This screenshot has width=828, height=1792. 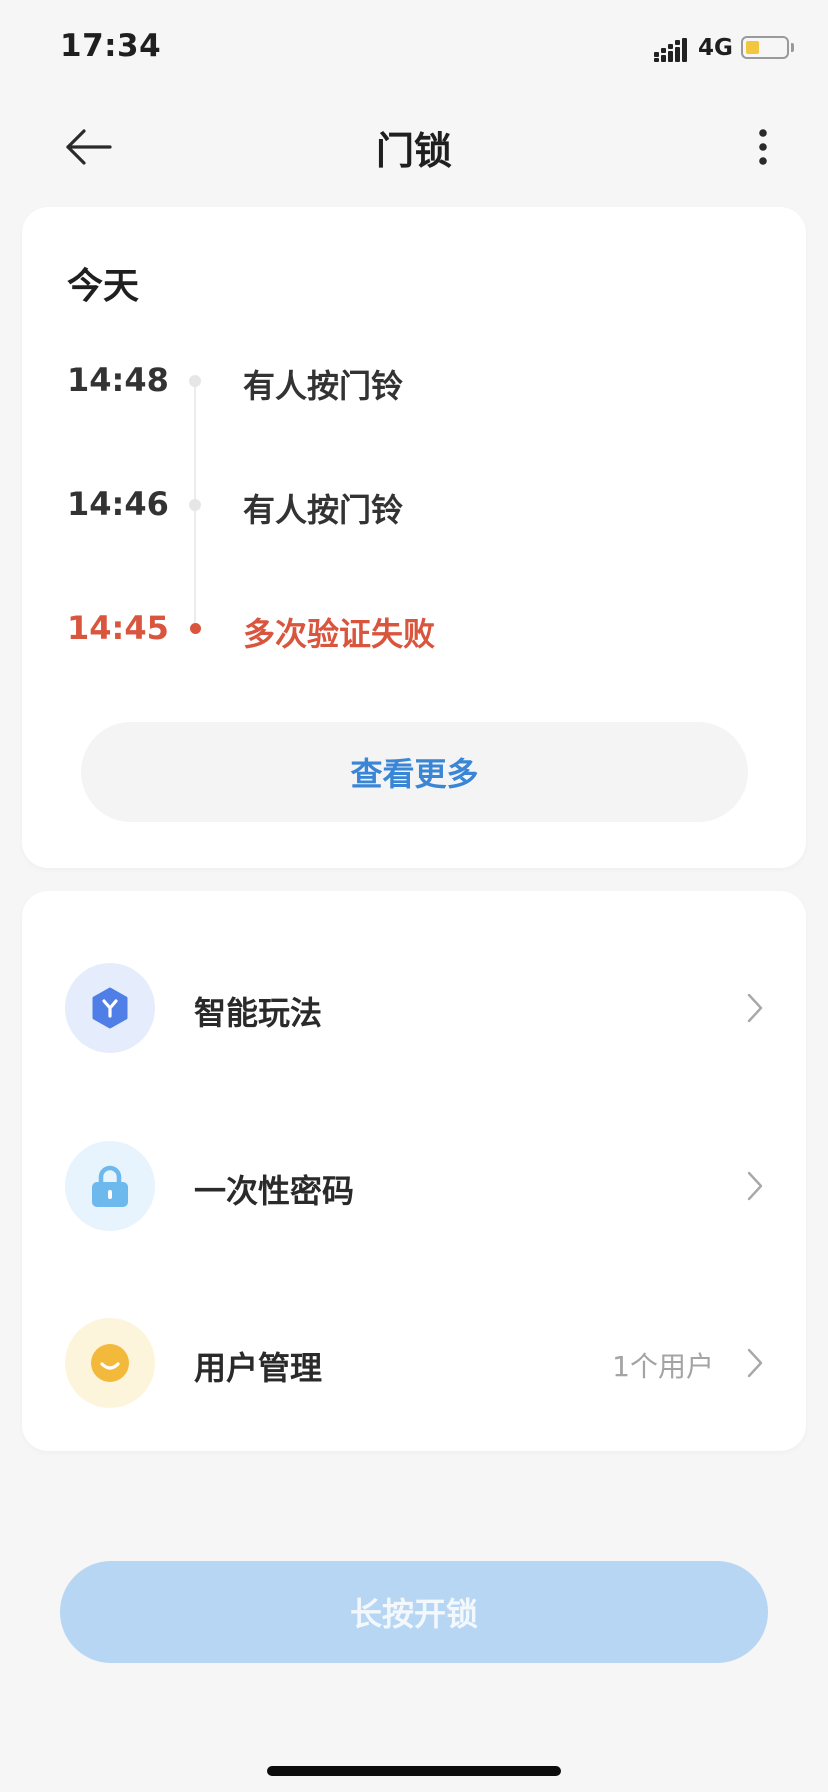 What do you see at coordinates (414, 1612) in the screenshot?
I see `hold-to-unlock-button: 长按开锁` at bounding box center [414, 1612].